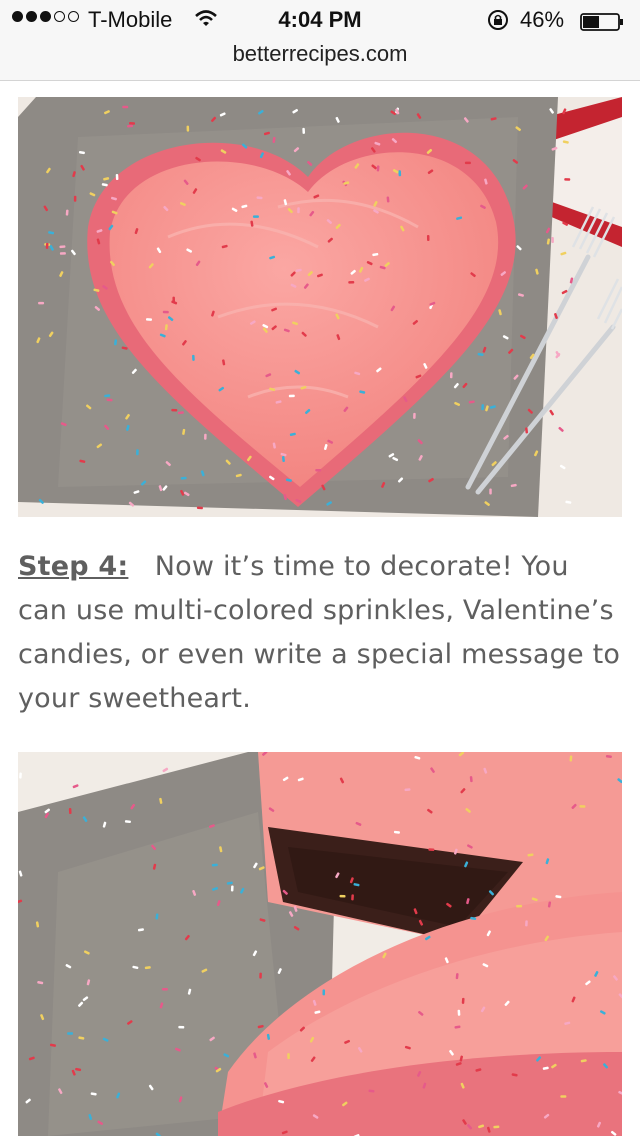 This screenshot has height=1136, width=640. What do you see at coordinates (73, 566) in the screenshot?
I see `step-label: Step 4:` at bounding box center [73, 566].